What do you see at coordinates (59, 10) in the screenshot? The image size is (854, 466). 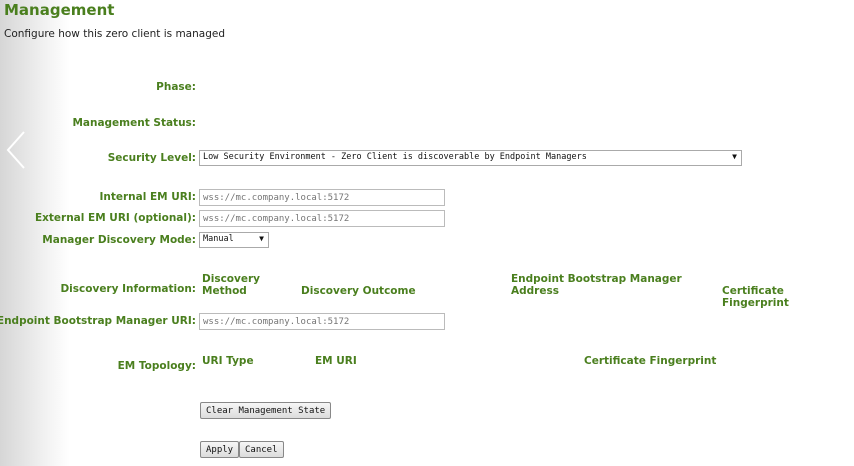 I see `page-title: Management` at bounding box center [59, 10].